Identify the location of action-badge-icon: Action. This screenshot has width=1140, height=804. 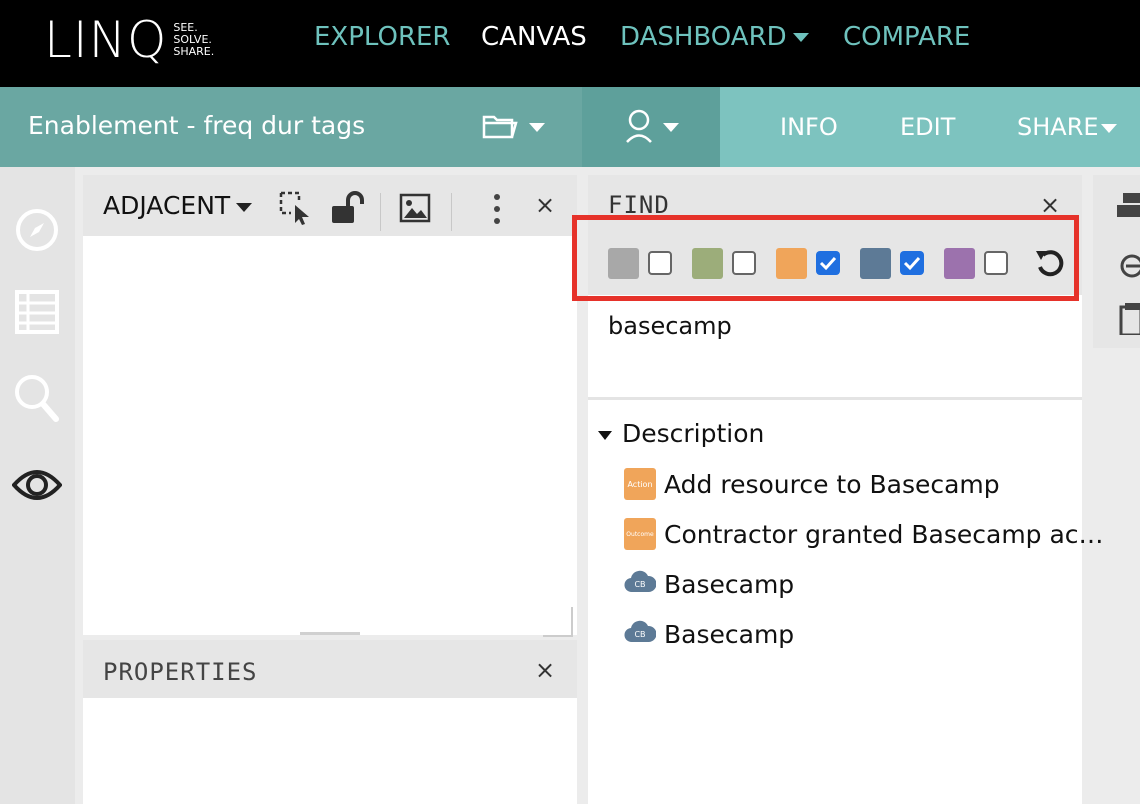
(640, 484).